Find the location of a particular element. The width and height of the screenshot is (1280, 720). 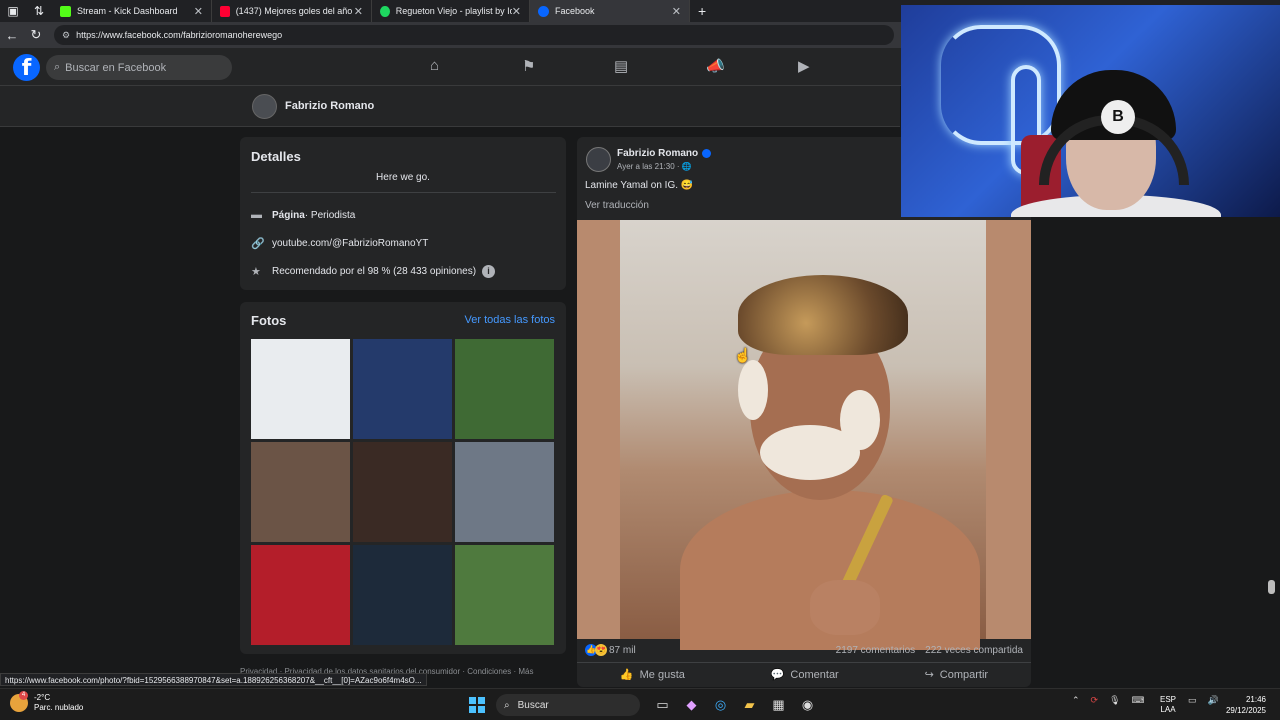

details-title: Detalles is located at coordinates (276, 156).